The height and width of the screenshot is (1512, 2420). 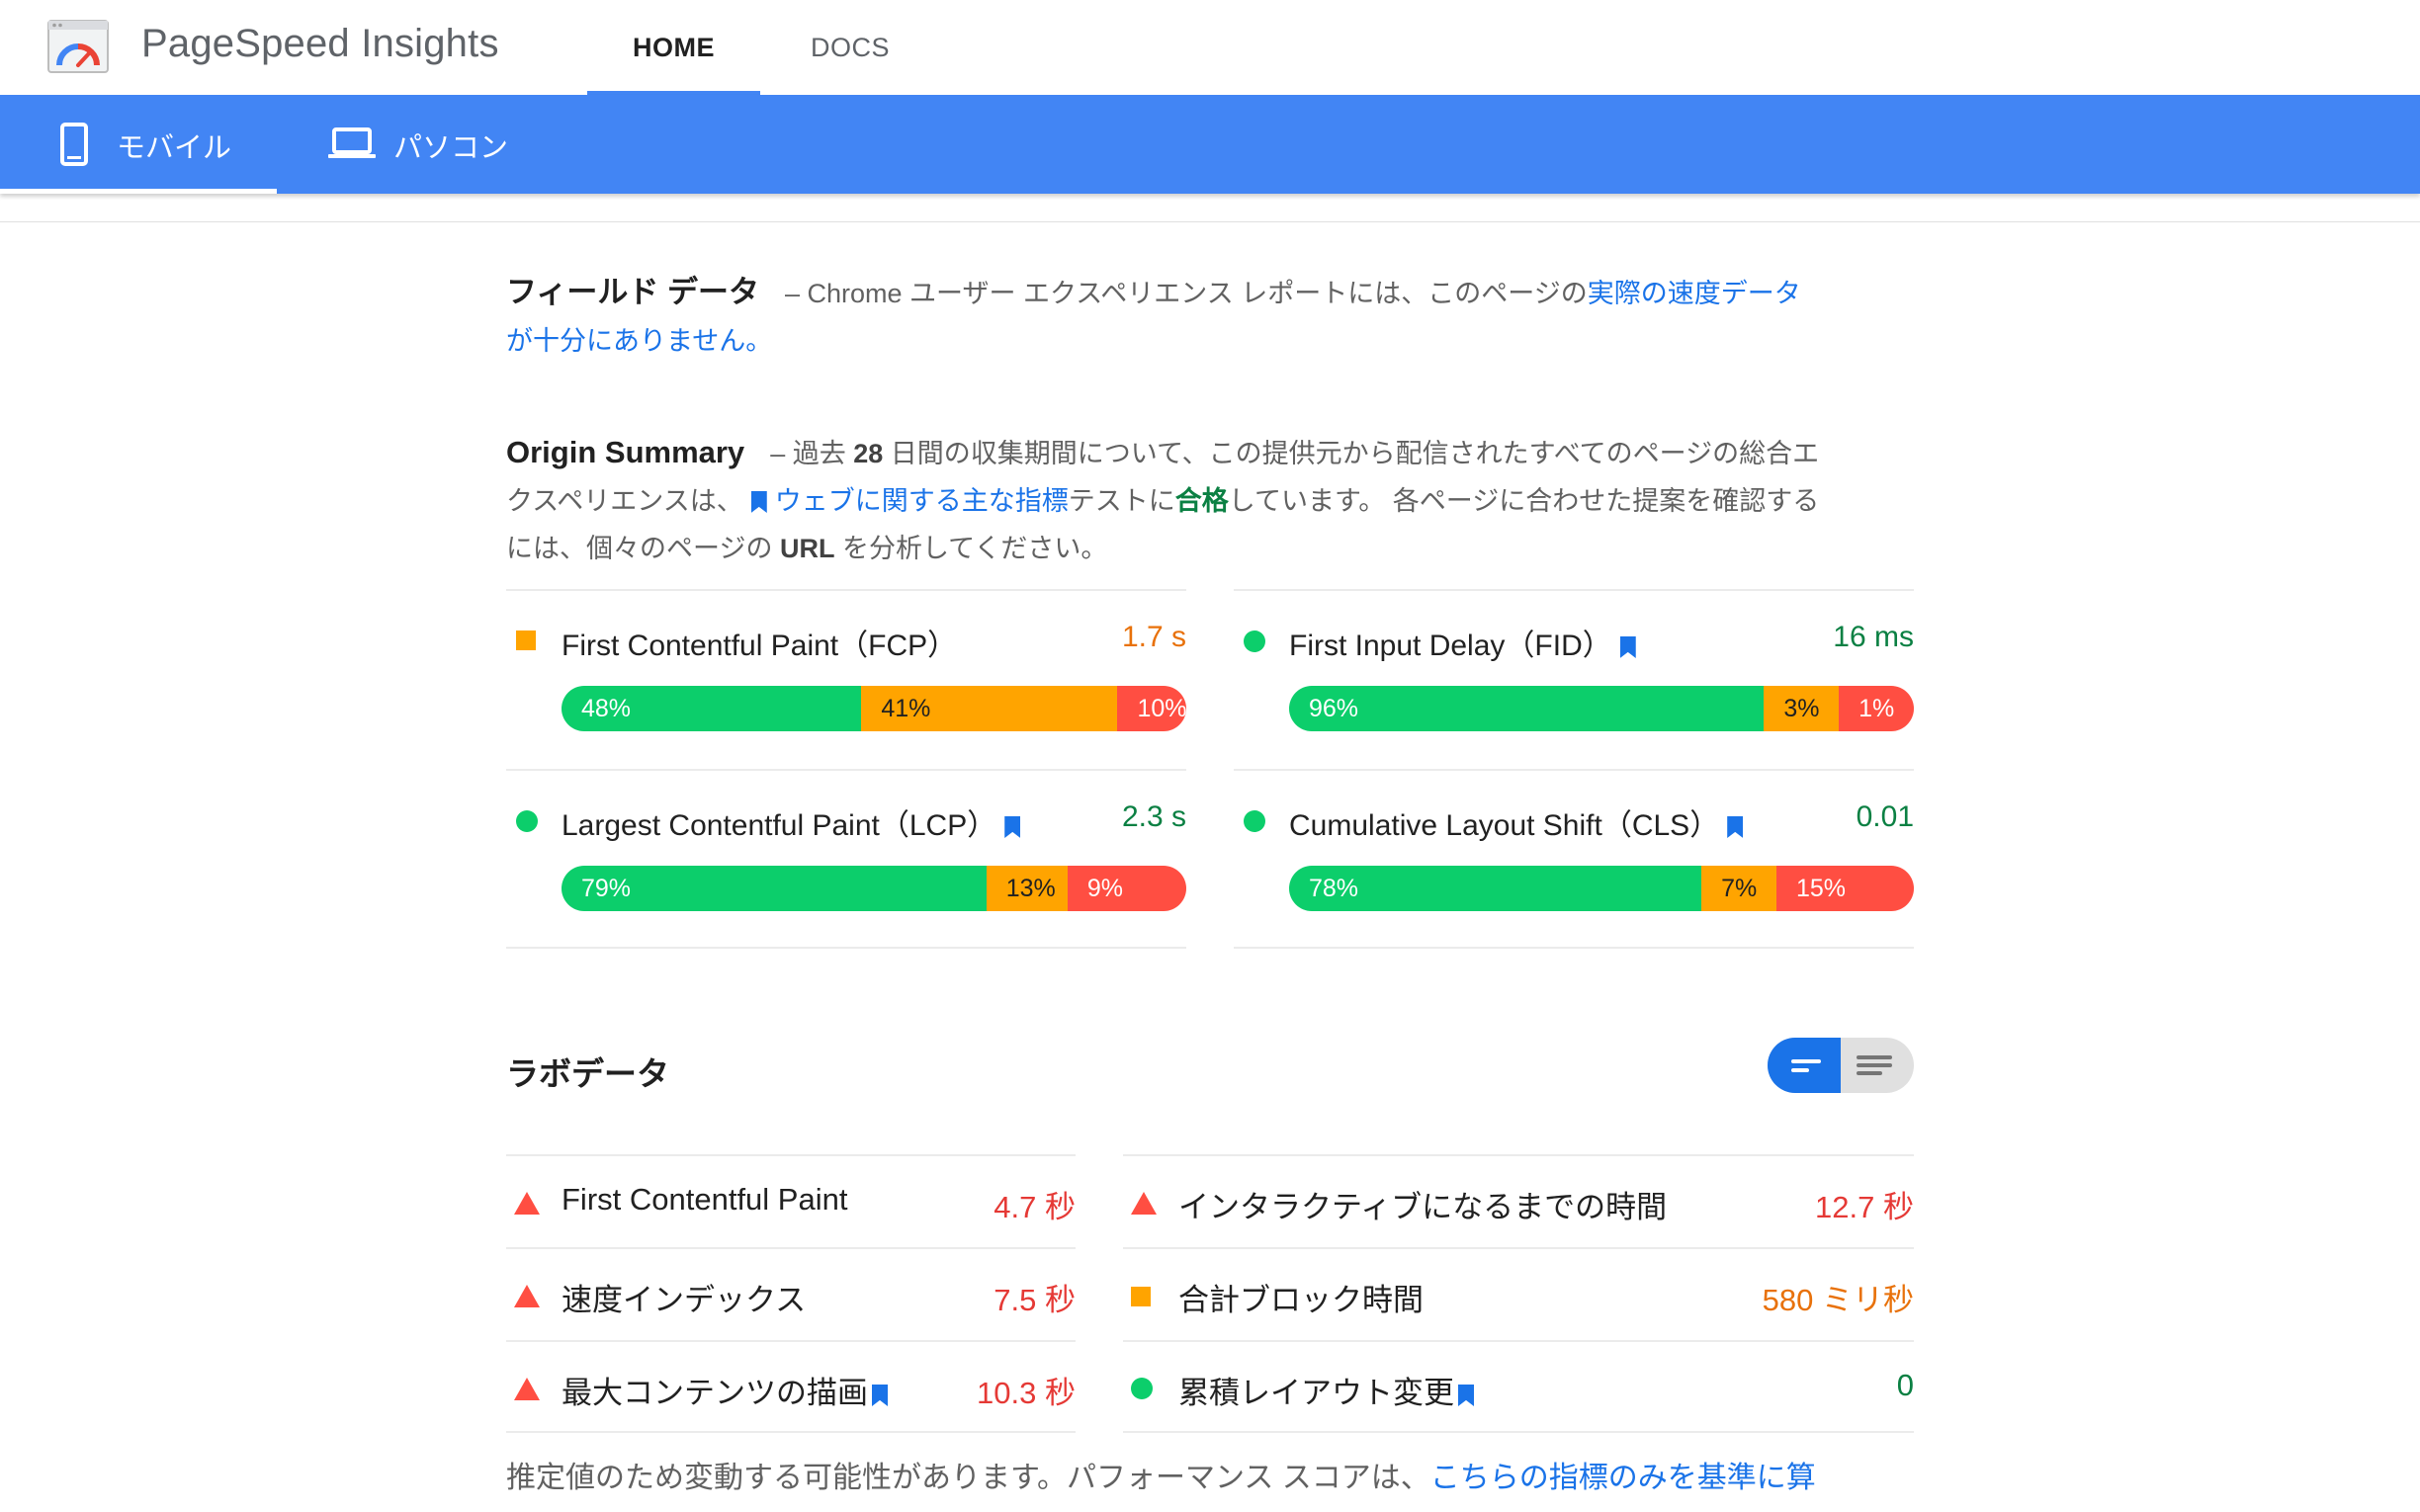 What do you see at coordinates (74, 144) in the screenshot?
I see `smartphone-icon` at bounding box center [74, 144].